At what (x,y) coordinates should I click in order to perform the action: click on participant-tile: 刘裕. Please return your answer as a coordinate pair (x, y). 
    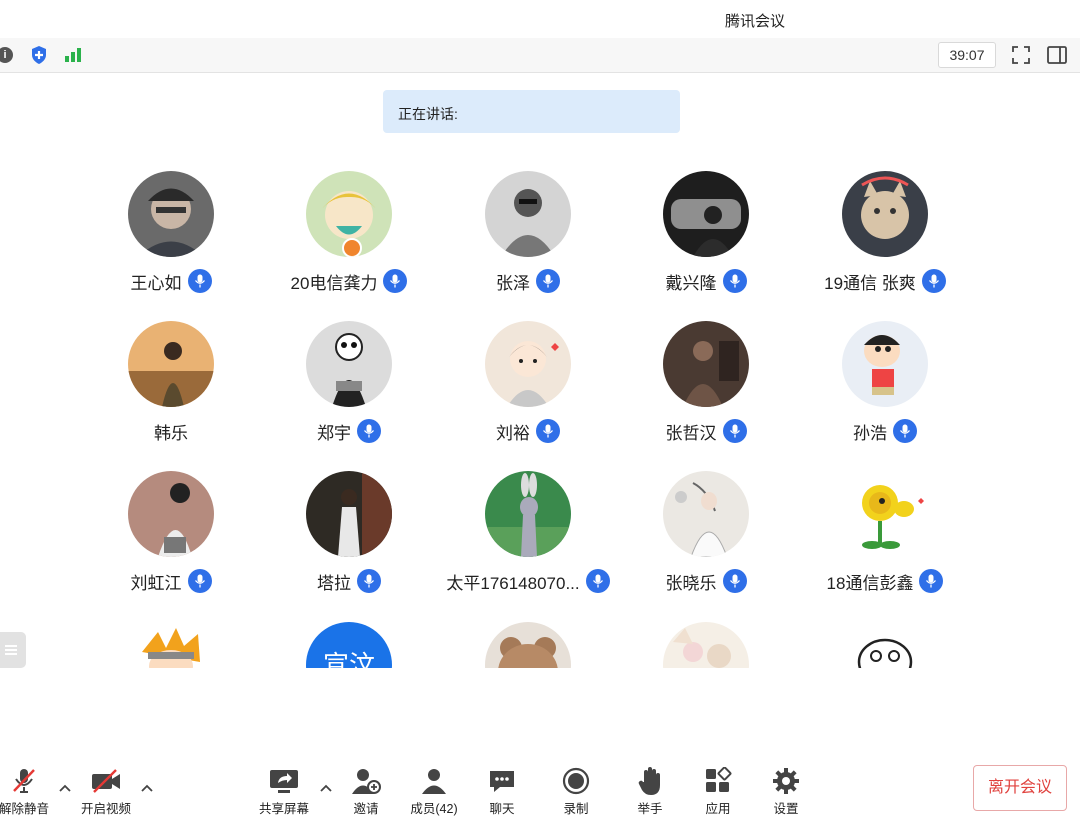
    Looking at the image, I should click on (528, 382).